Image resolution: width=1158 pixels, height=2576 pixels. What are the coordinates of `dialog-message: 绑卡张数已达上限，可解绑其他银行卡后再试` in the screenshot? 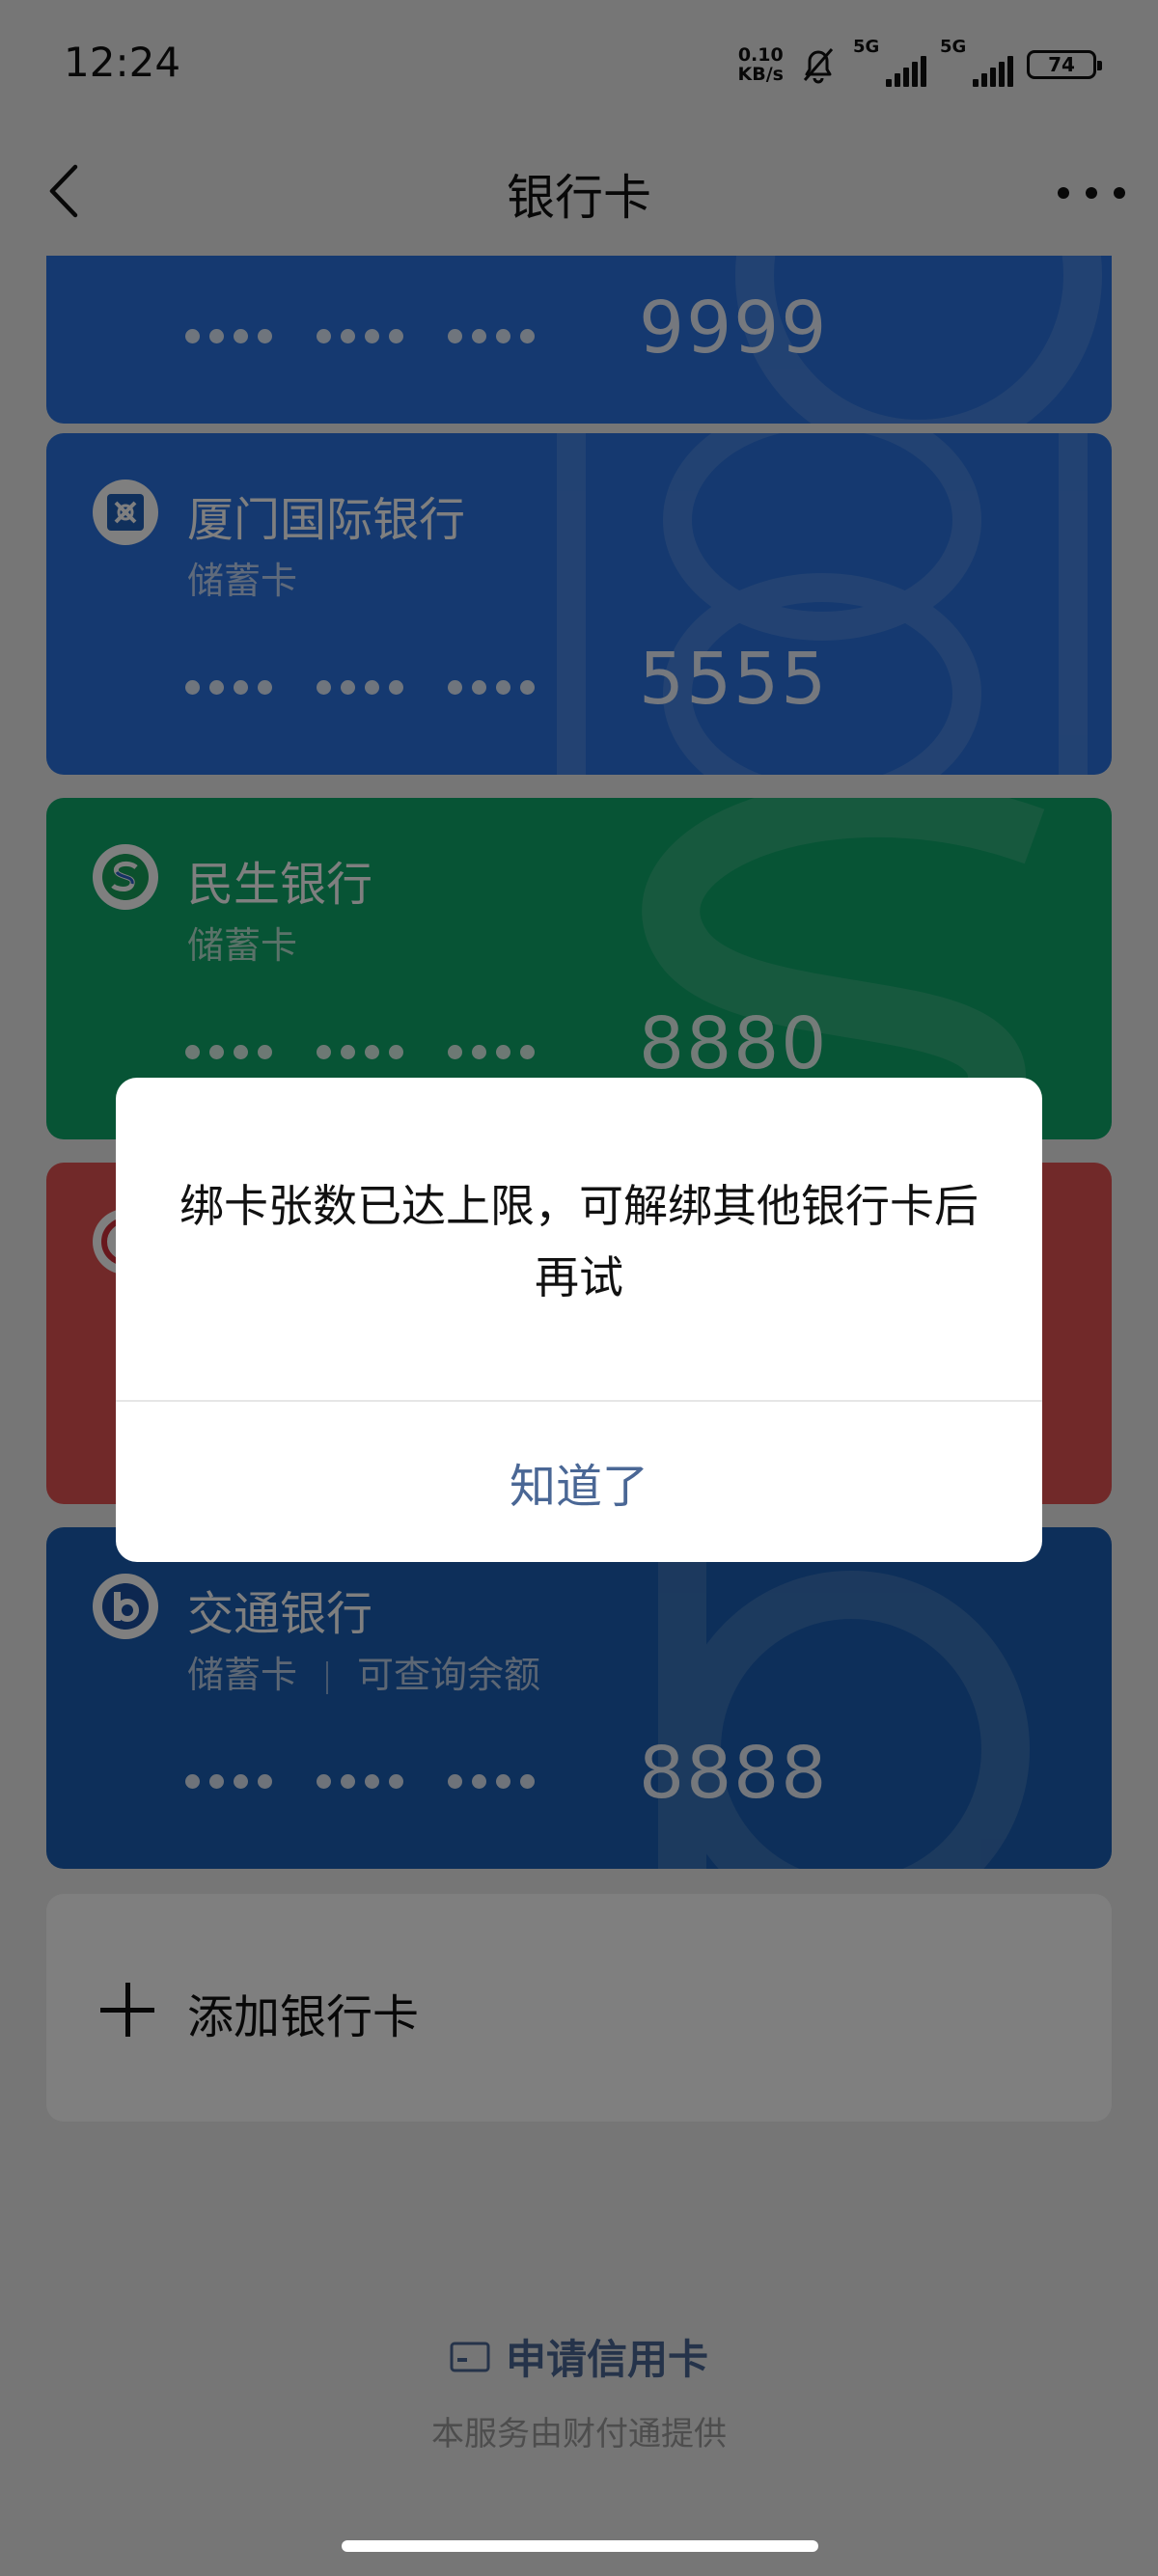 It's located at (579, 1242).